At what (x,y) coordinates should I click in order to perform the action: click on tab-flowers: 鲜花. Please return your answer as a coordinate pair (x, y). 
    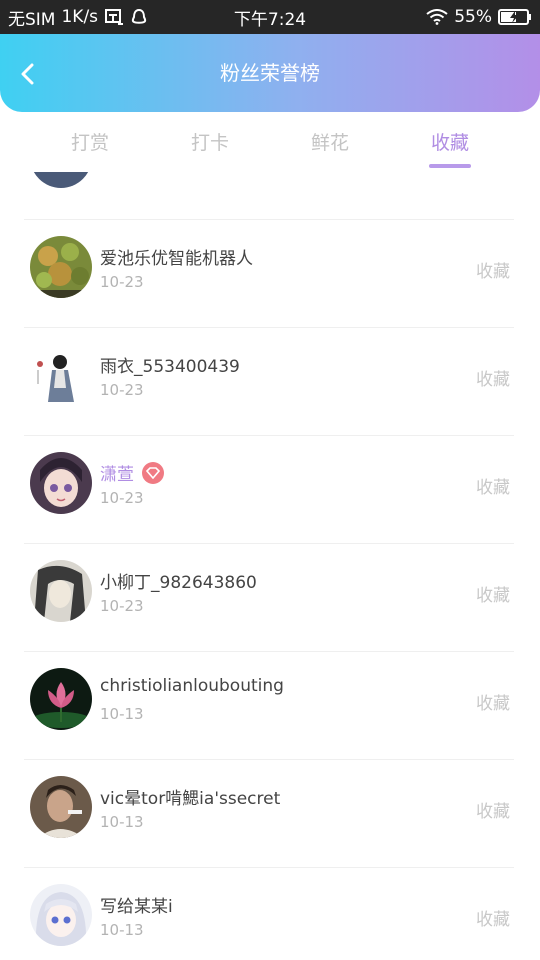
    Looking at the image, I should click on (330, 141).